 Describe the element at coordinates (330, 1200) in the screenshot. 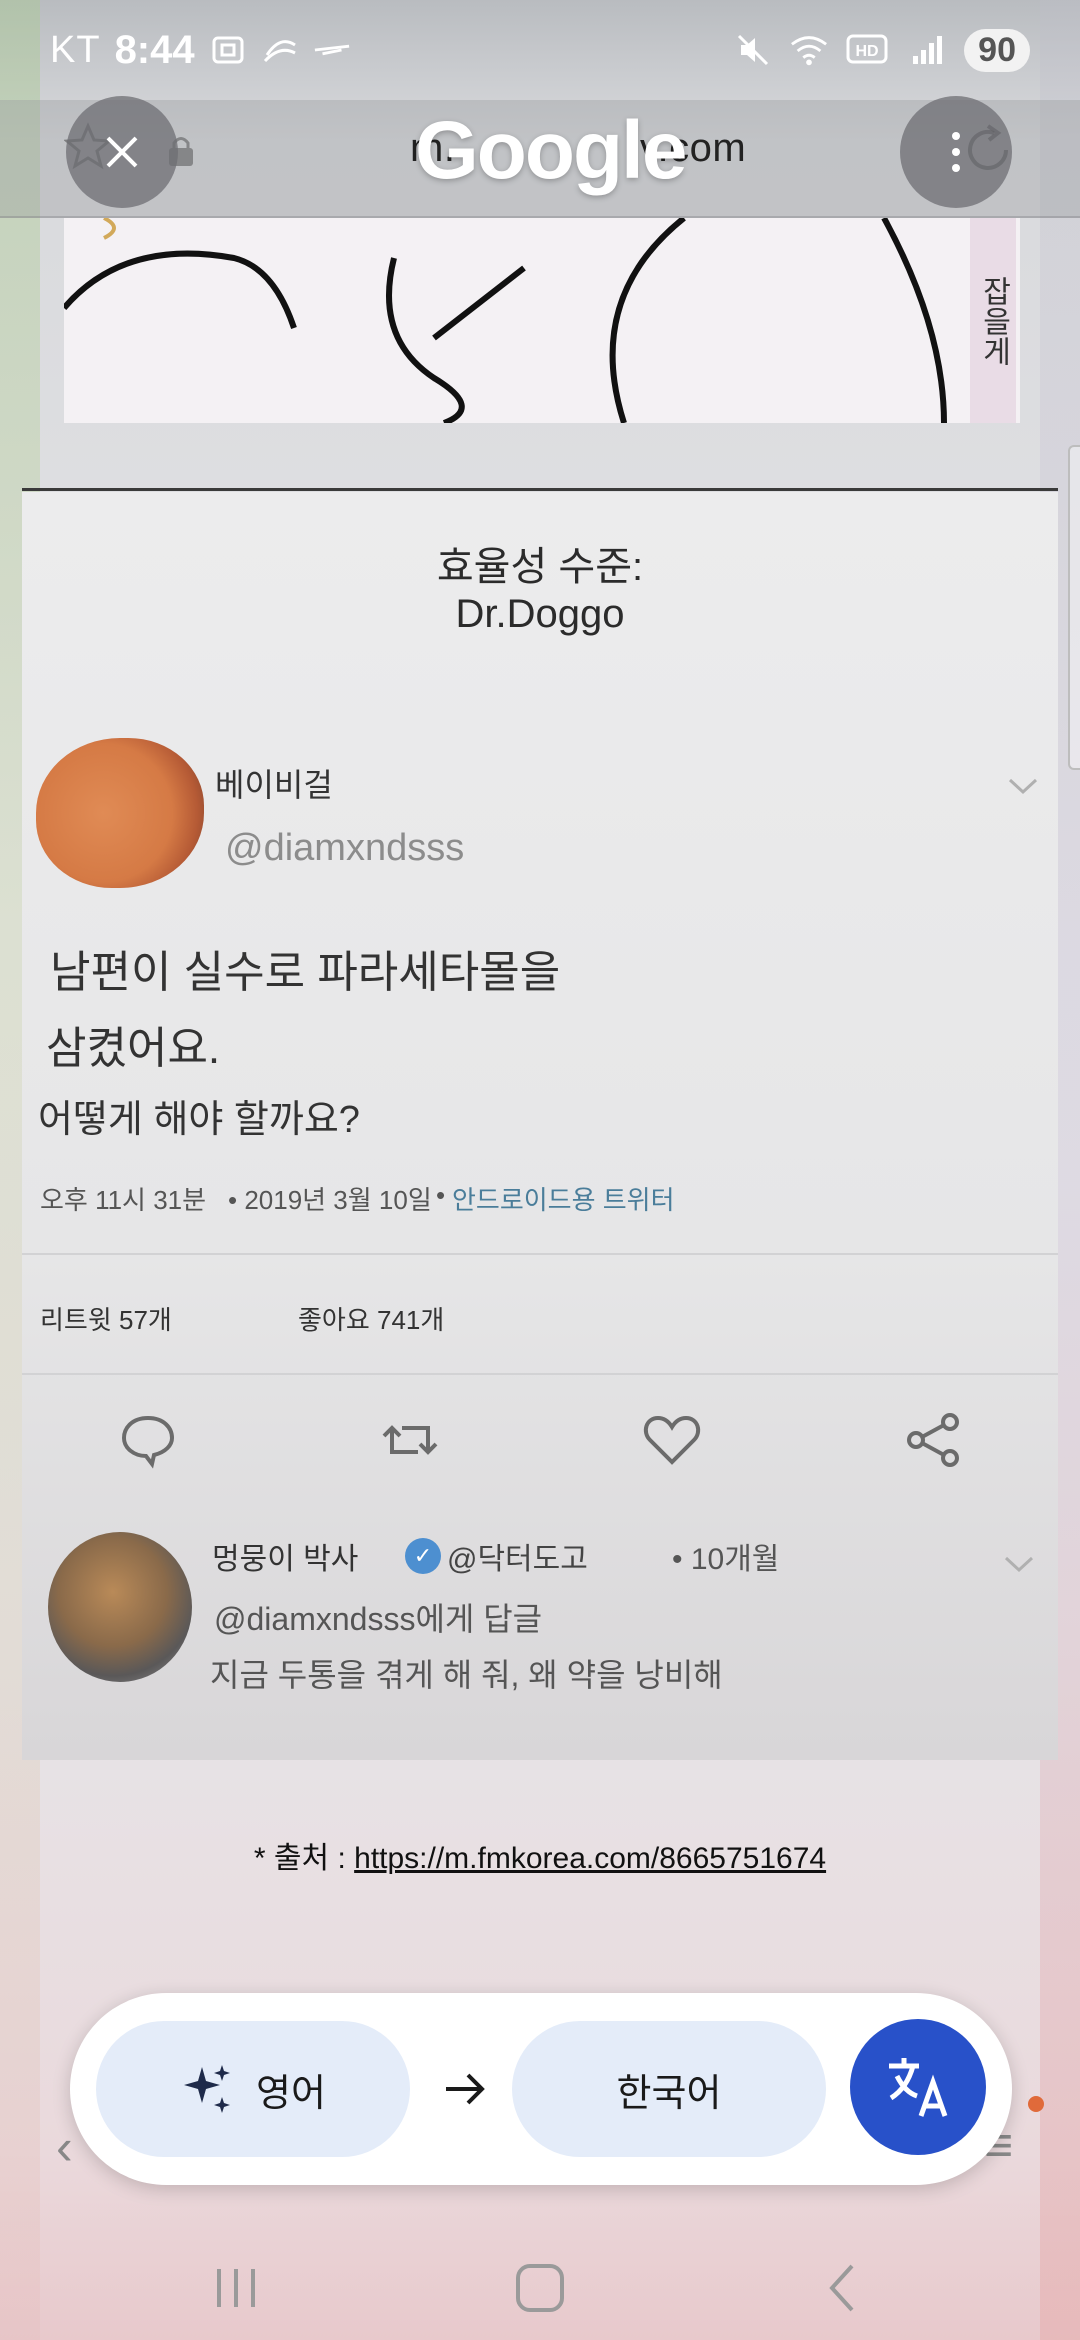

I see `tweet-date: • 2019년 3월 10일` at that location.